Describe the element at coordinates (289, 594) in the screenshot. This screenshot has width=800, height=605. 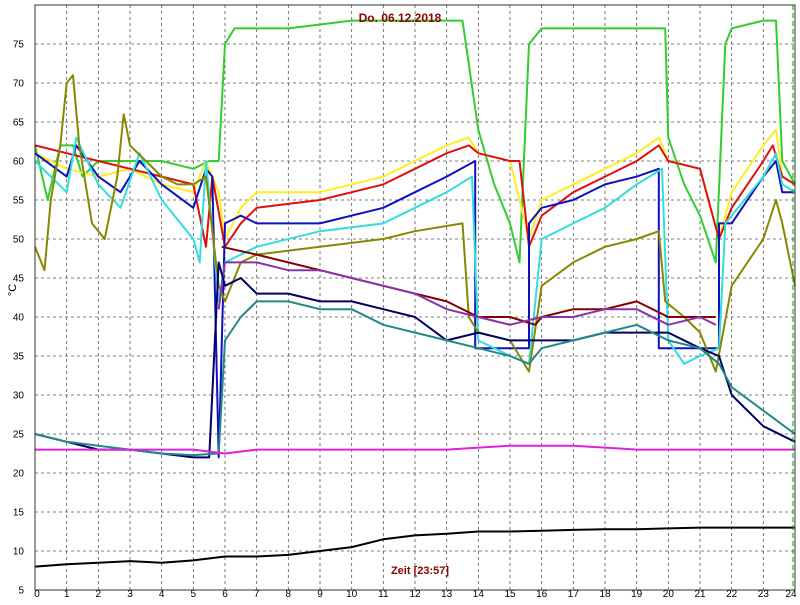
I see `x-tick-label: 8` at that location.